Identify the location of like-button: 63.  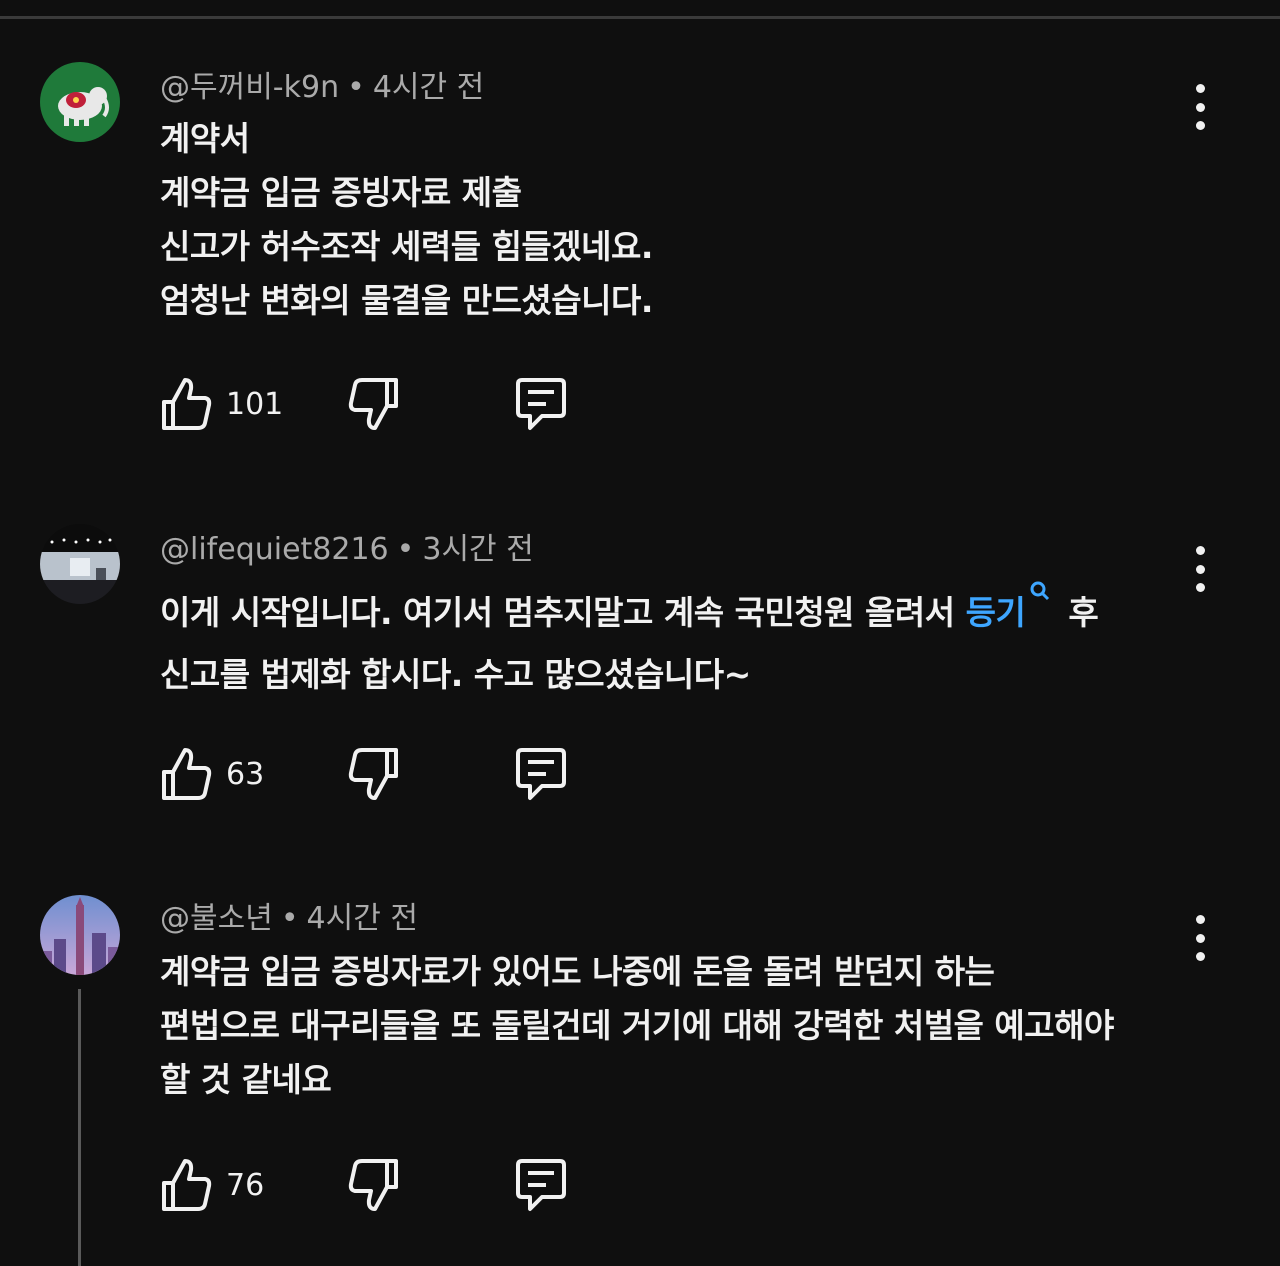
(212, 774).